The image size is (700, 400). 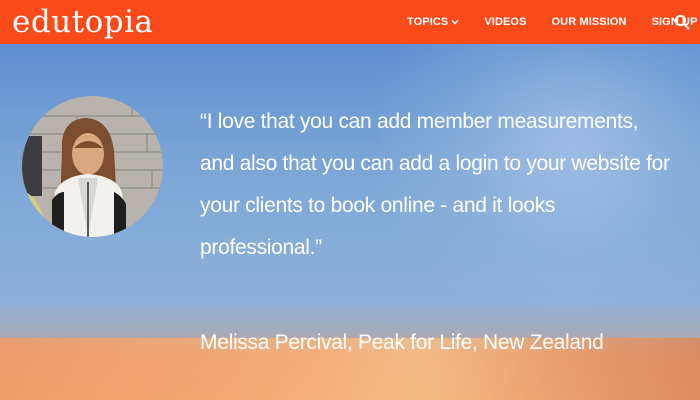 I want to click on main-nav: TOPICS VIDEOS OUR MISSION SIGN UP, so click(x=552, y=22).